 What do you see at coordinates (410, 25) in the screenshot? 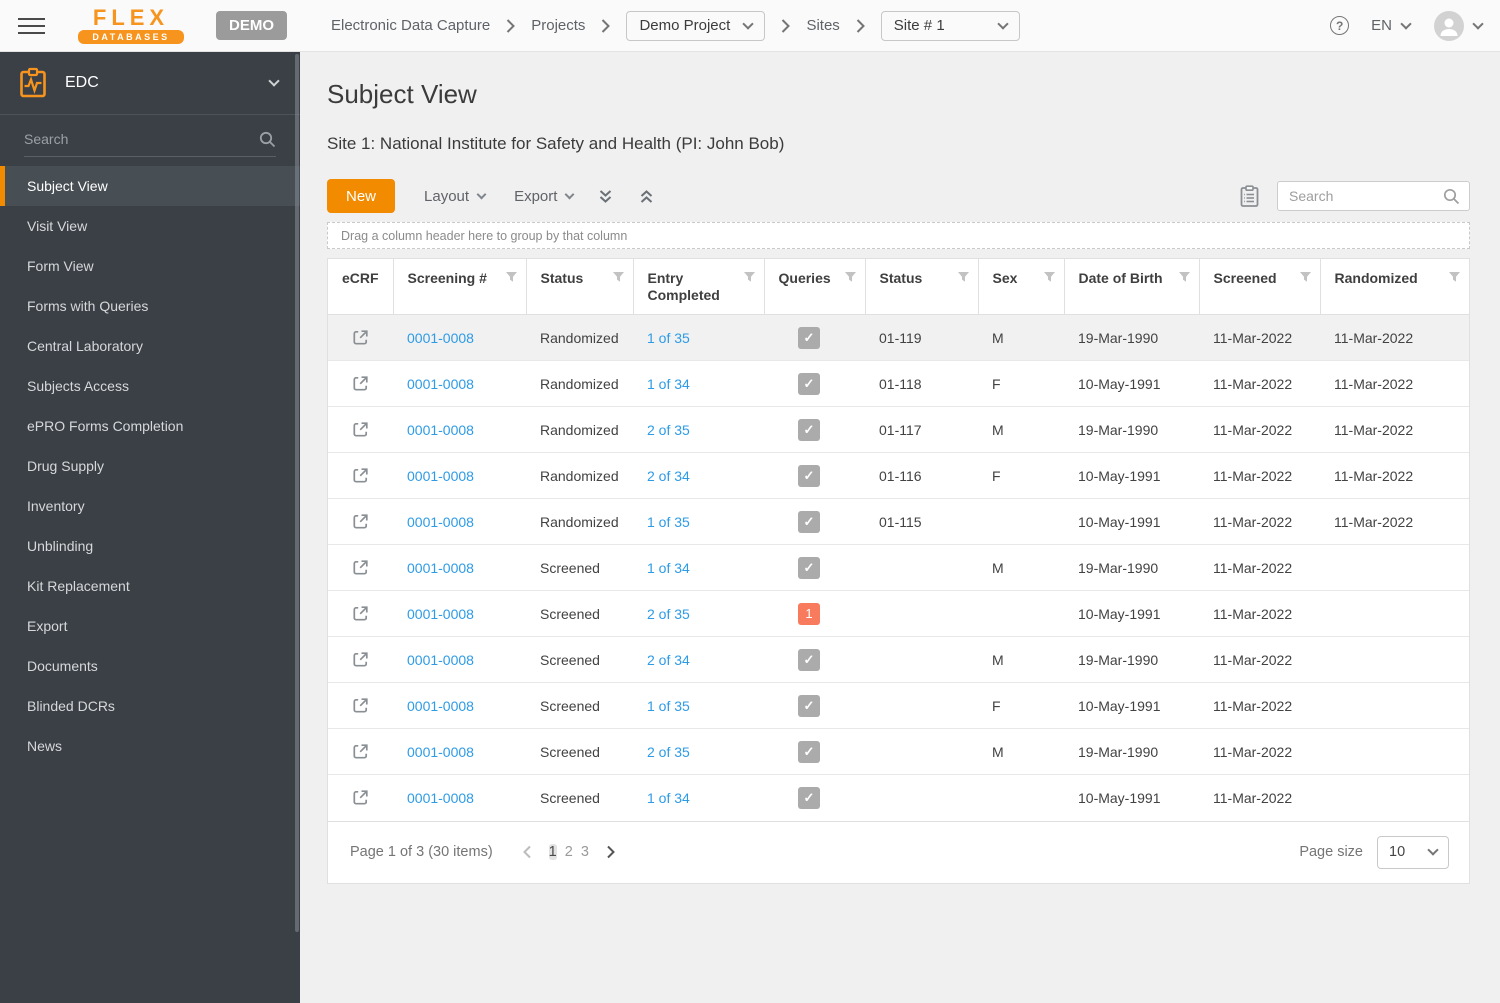
I see `breadcrumb-edc: Electronic Data Capture` at bounding box center [410, 25].